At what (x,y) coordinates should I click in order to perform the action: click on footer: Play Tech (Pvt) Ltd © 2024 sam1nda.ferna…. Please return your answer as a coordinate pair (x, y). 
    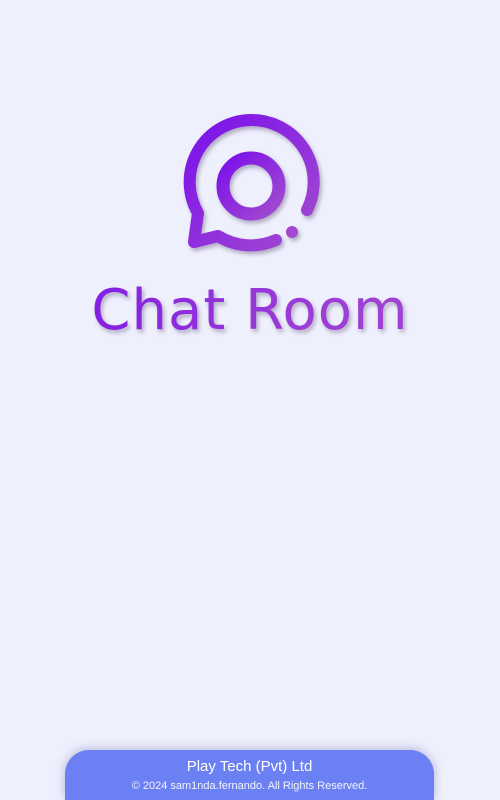
    Looking at the image, I should click on (249, 775).